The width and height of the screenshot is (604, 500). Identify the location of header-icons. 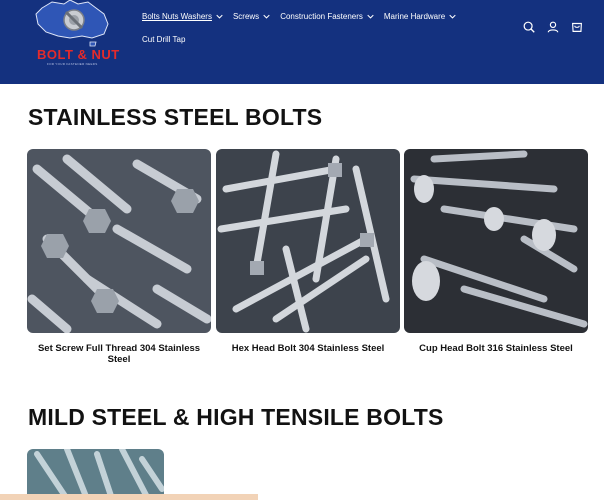
(553, 27).